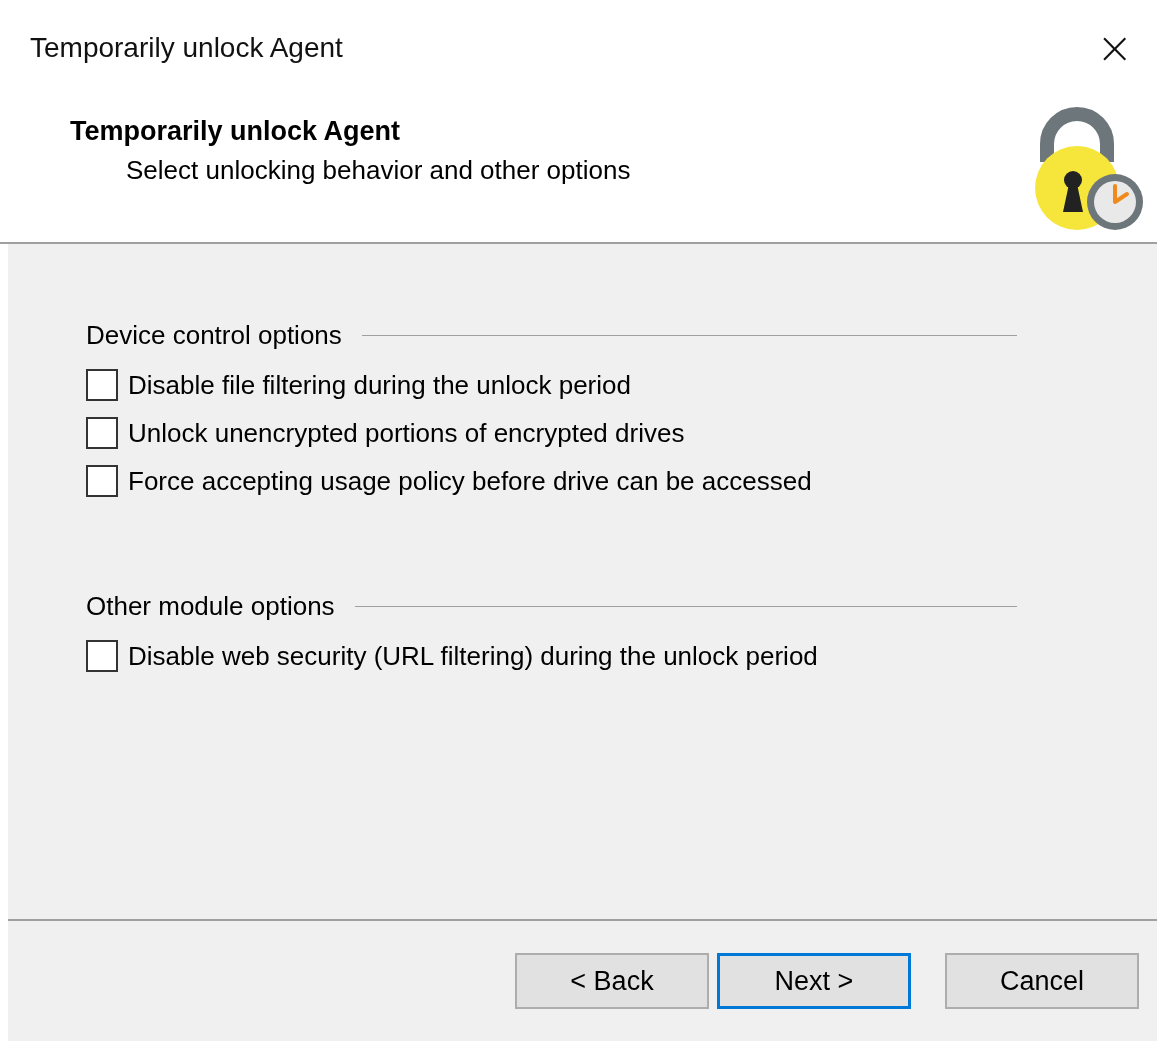 The height and width of the screenshot is (1041, 1157). I want to click on dialog-button: Cancel, so click(1042, 981).